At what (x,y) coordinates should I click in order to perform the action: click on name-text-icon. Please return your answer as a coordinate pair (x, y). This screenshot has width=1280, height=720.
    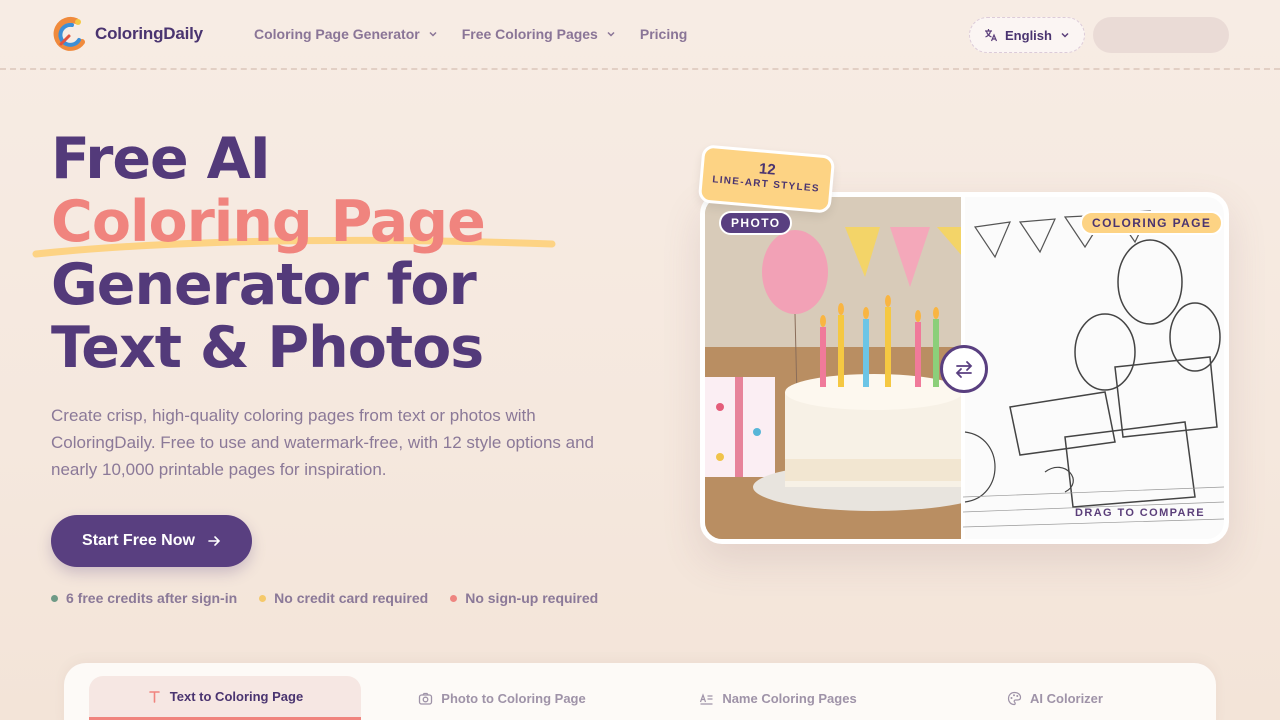
    Looking at the image, I should click on (706, 698).